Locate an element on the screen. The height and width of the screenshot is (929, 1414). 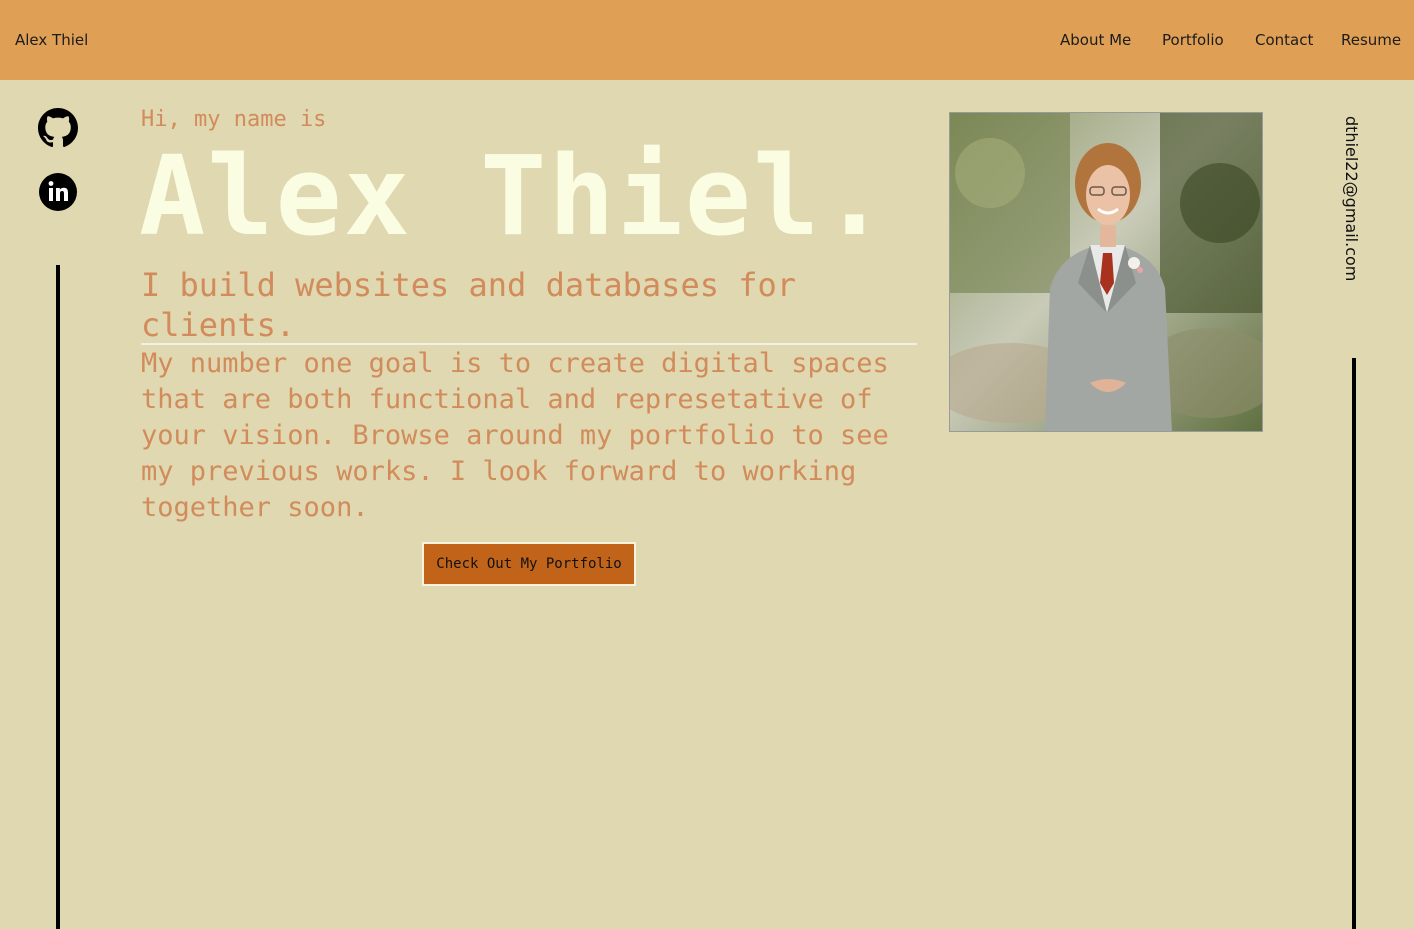
profile-photo is located at coordinates (1106, 272).